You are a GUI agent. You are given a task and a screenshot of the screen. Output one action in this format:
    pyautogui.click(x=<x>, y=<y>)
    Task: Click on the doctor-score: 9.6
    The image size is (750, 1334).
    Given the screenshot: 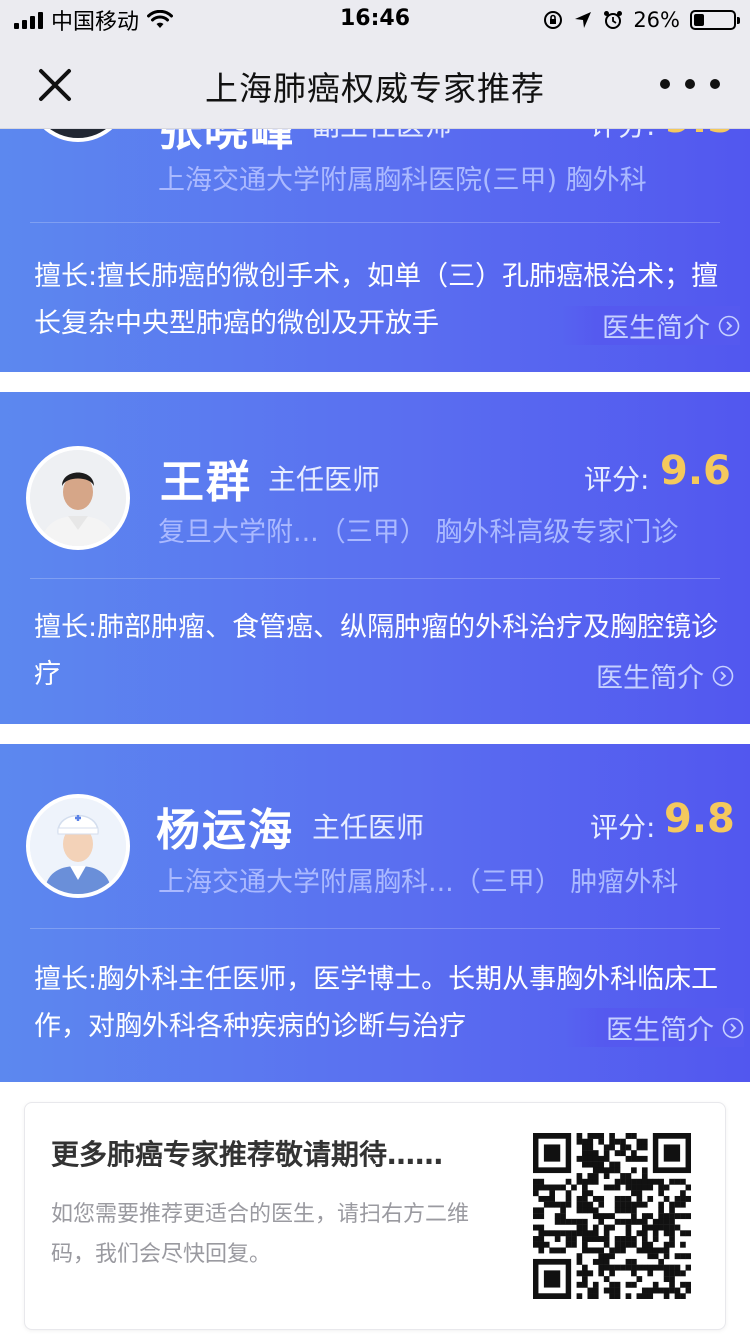 What is the action you would take?
    pyautogui.click(x=695, y=471)
    